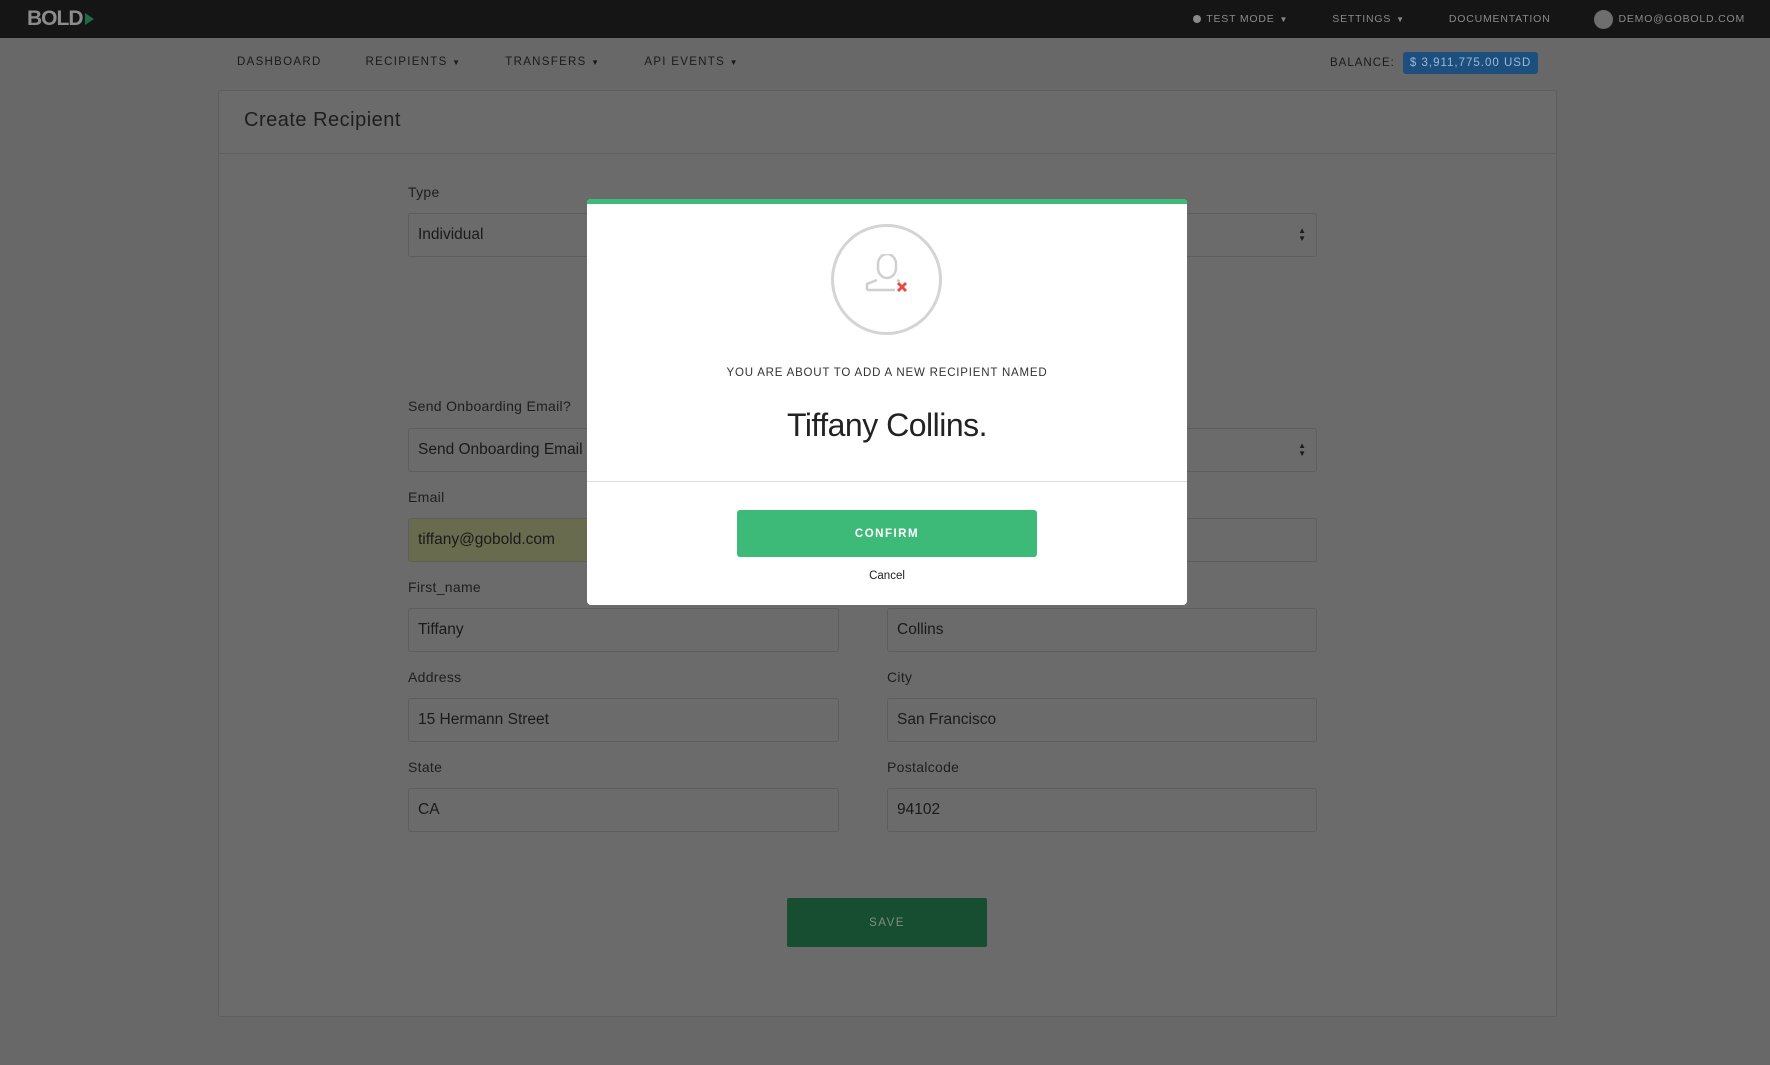 The width and height of the screenshot is (1770, 1065). What do you see at coordinates (887, 201) in the screenshot?
I see `modal-accent-bar` at bounding box center [887, 201].